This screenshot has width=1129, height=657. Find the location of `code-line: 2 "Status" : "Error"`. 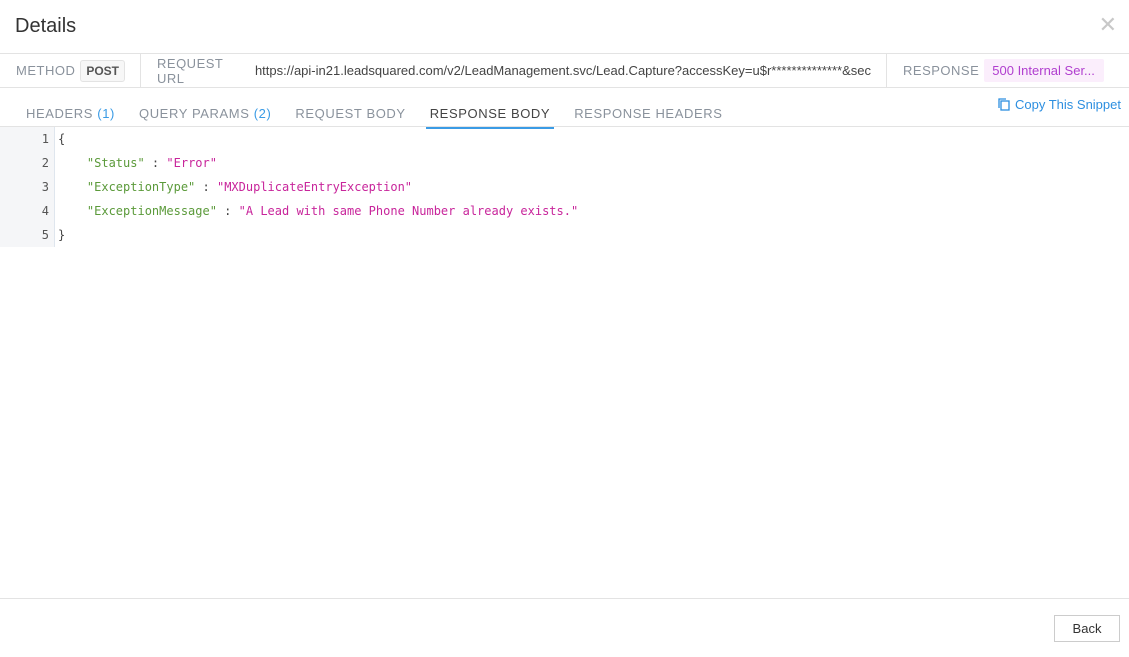

code-line: 2 "Status" : "Error" is located at coordinates (564, 163).